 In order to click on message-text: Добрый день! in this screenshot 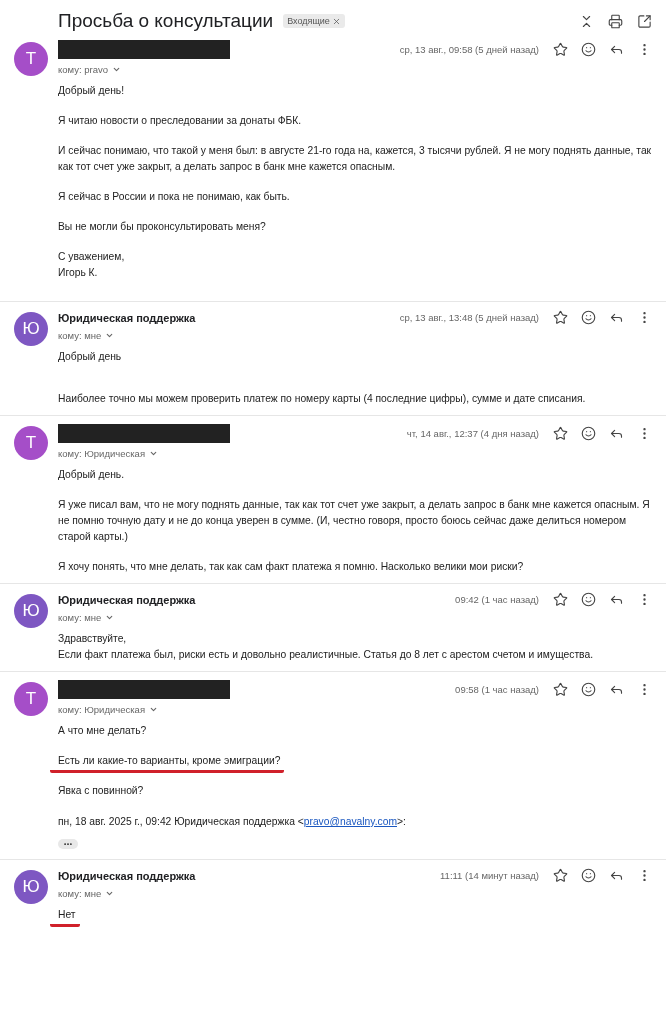, I will do `click(91, 91)`.